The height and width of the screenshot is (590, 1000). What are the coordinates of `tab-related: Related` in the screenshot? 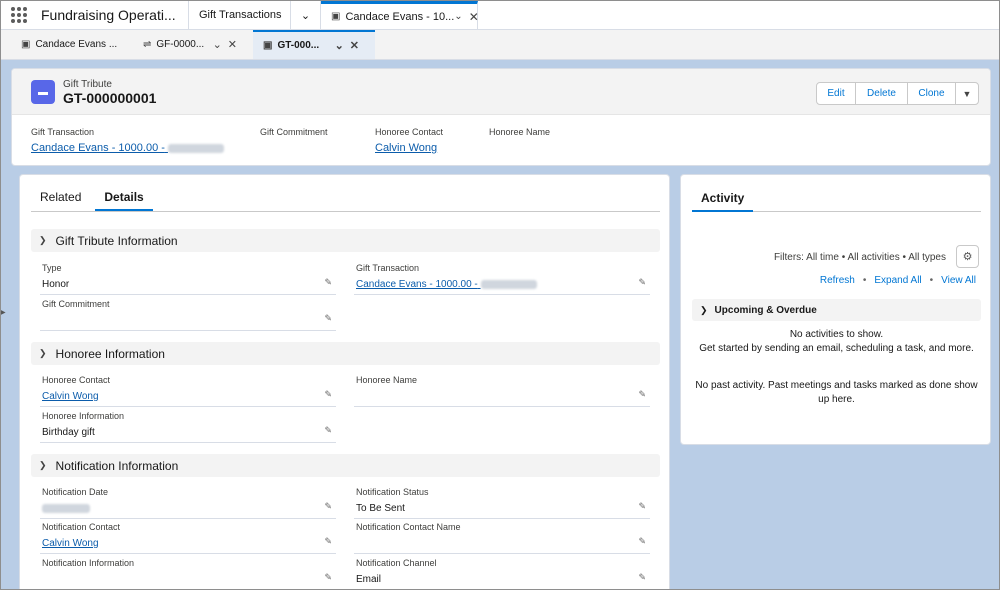 It's located at (60, 200).